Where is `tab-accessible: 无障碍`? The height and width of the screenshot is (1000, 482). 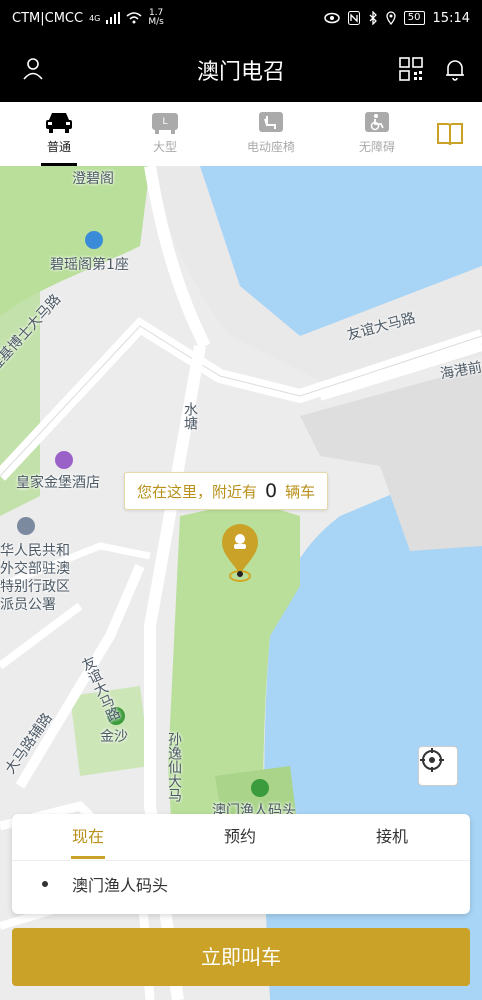 tab-accessible: 无障碍 is located at coordinates (377, 134).